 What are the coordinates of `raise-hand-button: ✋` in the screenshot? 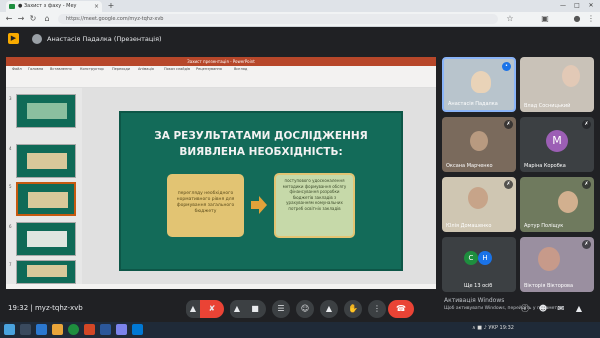 It's located at (353, 309).